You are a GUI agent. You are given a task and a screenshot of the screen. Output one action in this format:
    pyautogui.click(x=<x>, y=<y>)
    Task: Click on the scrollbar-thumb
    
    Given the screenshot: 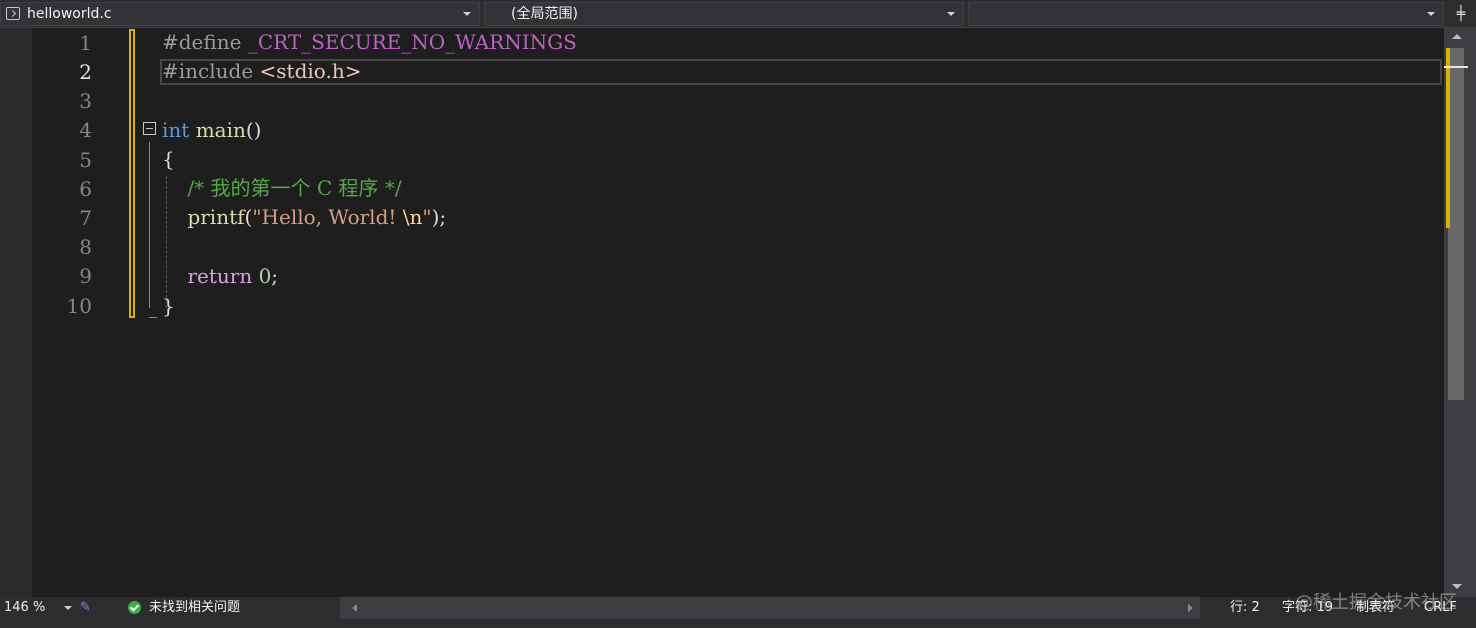 What is the action you would take?
    pyautogui.click(x=1456, y=224)
    